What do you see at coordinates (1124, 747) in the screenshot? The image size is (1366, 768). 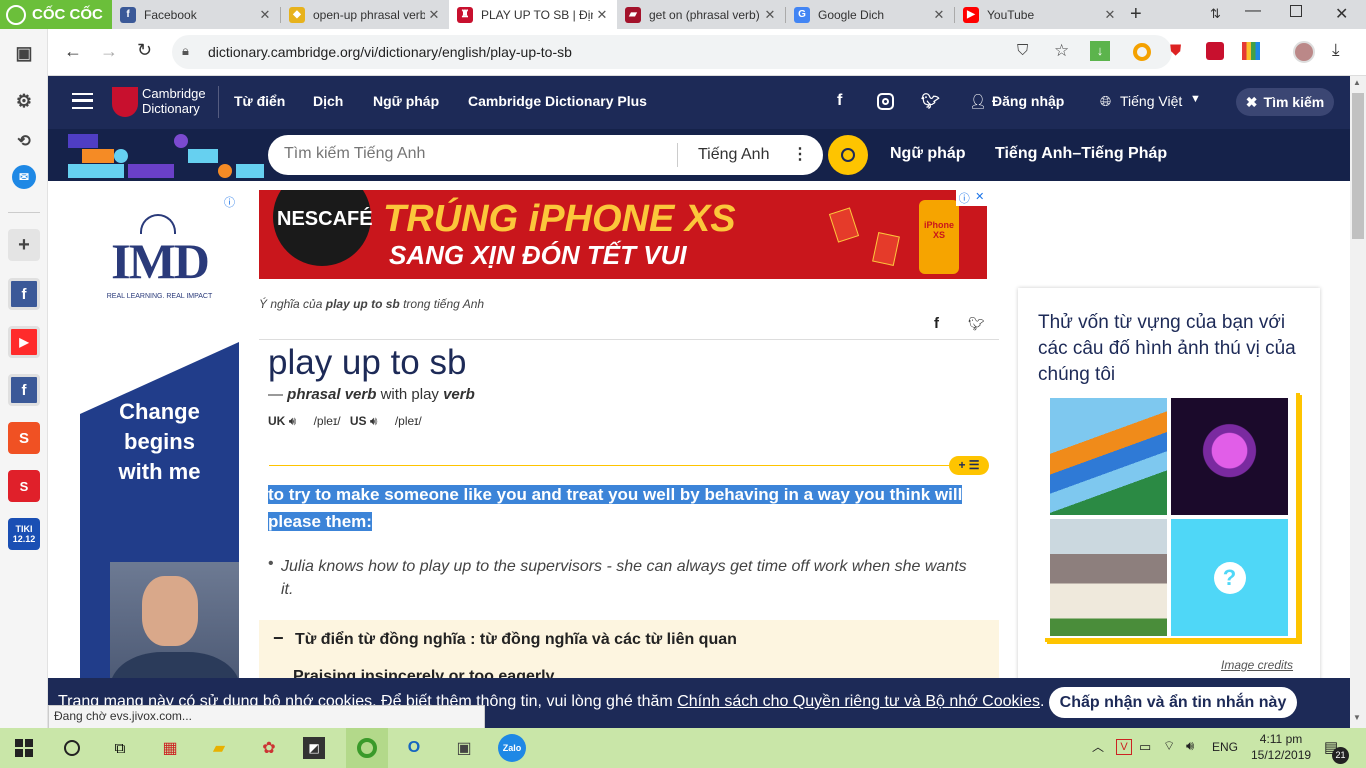 I see `unikey-icon: V` at bounding box center [1124, 747].